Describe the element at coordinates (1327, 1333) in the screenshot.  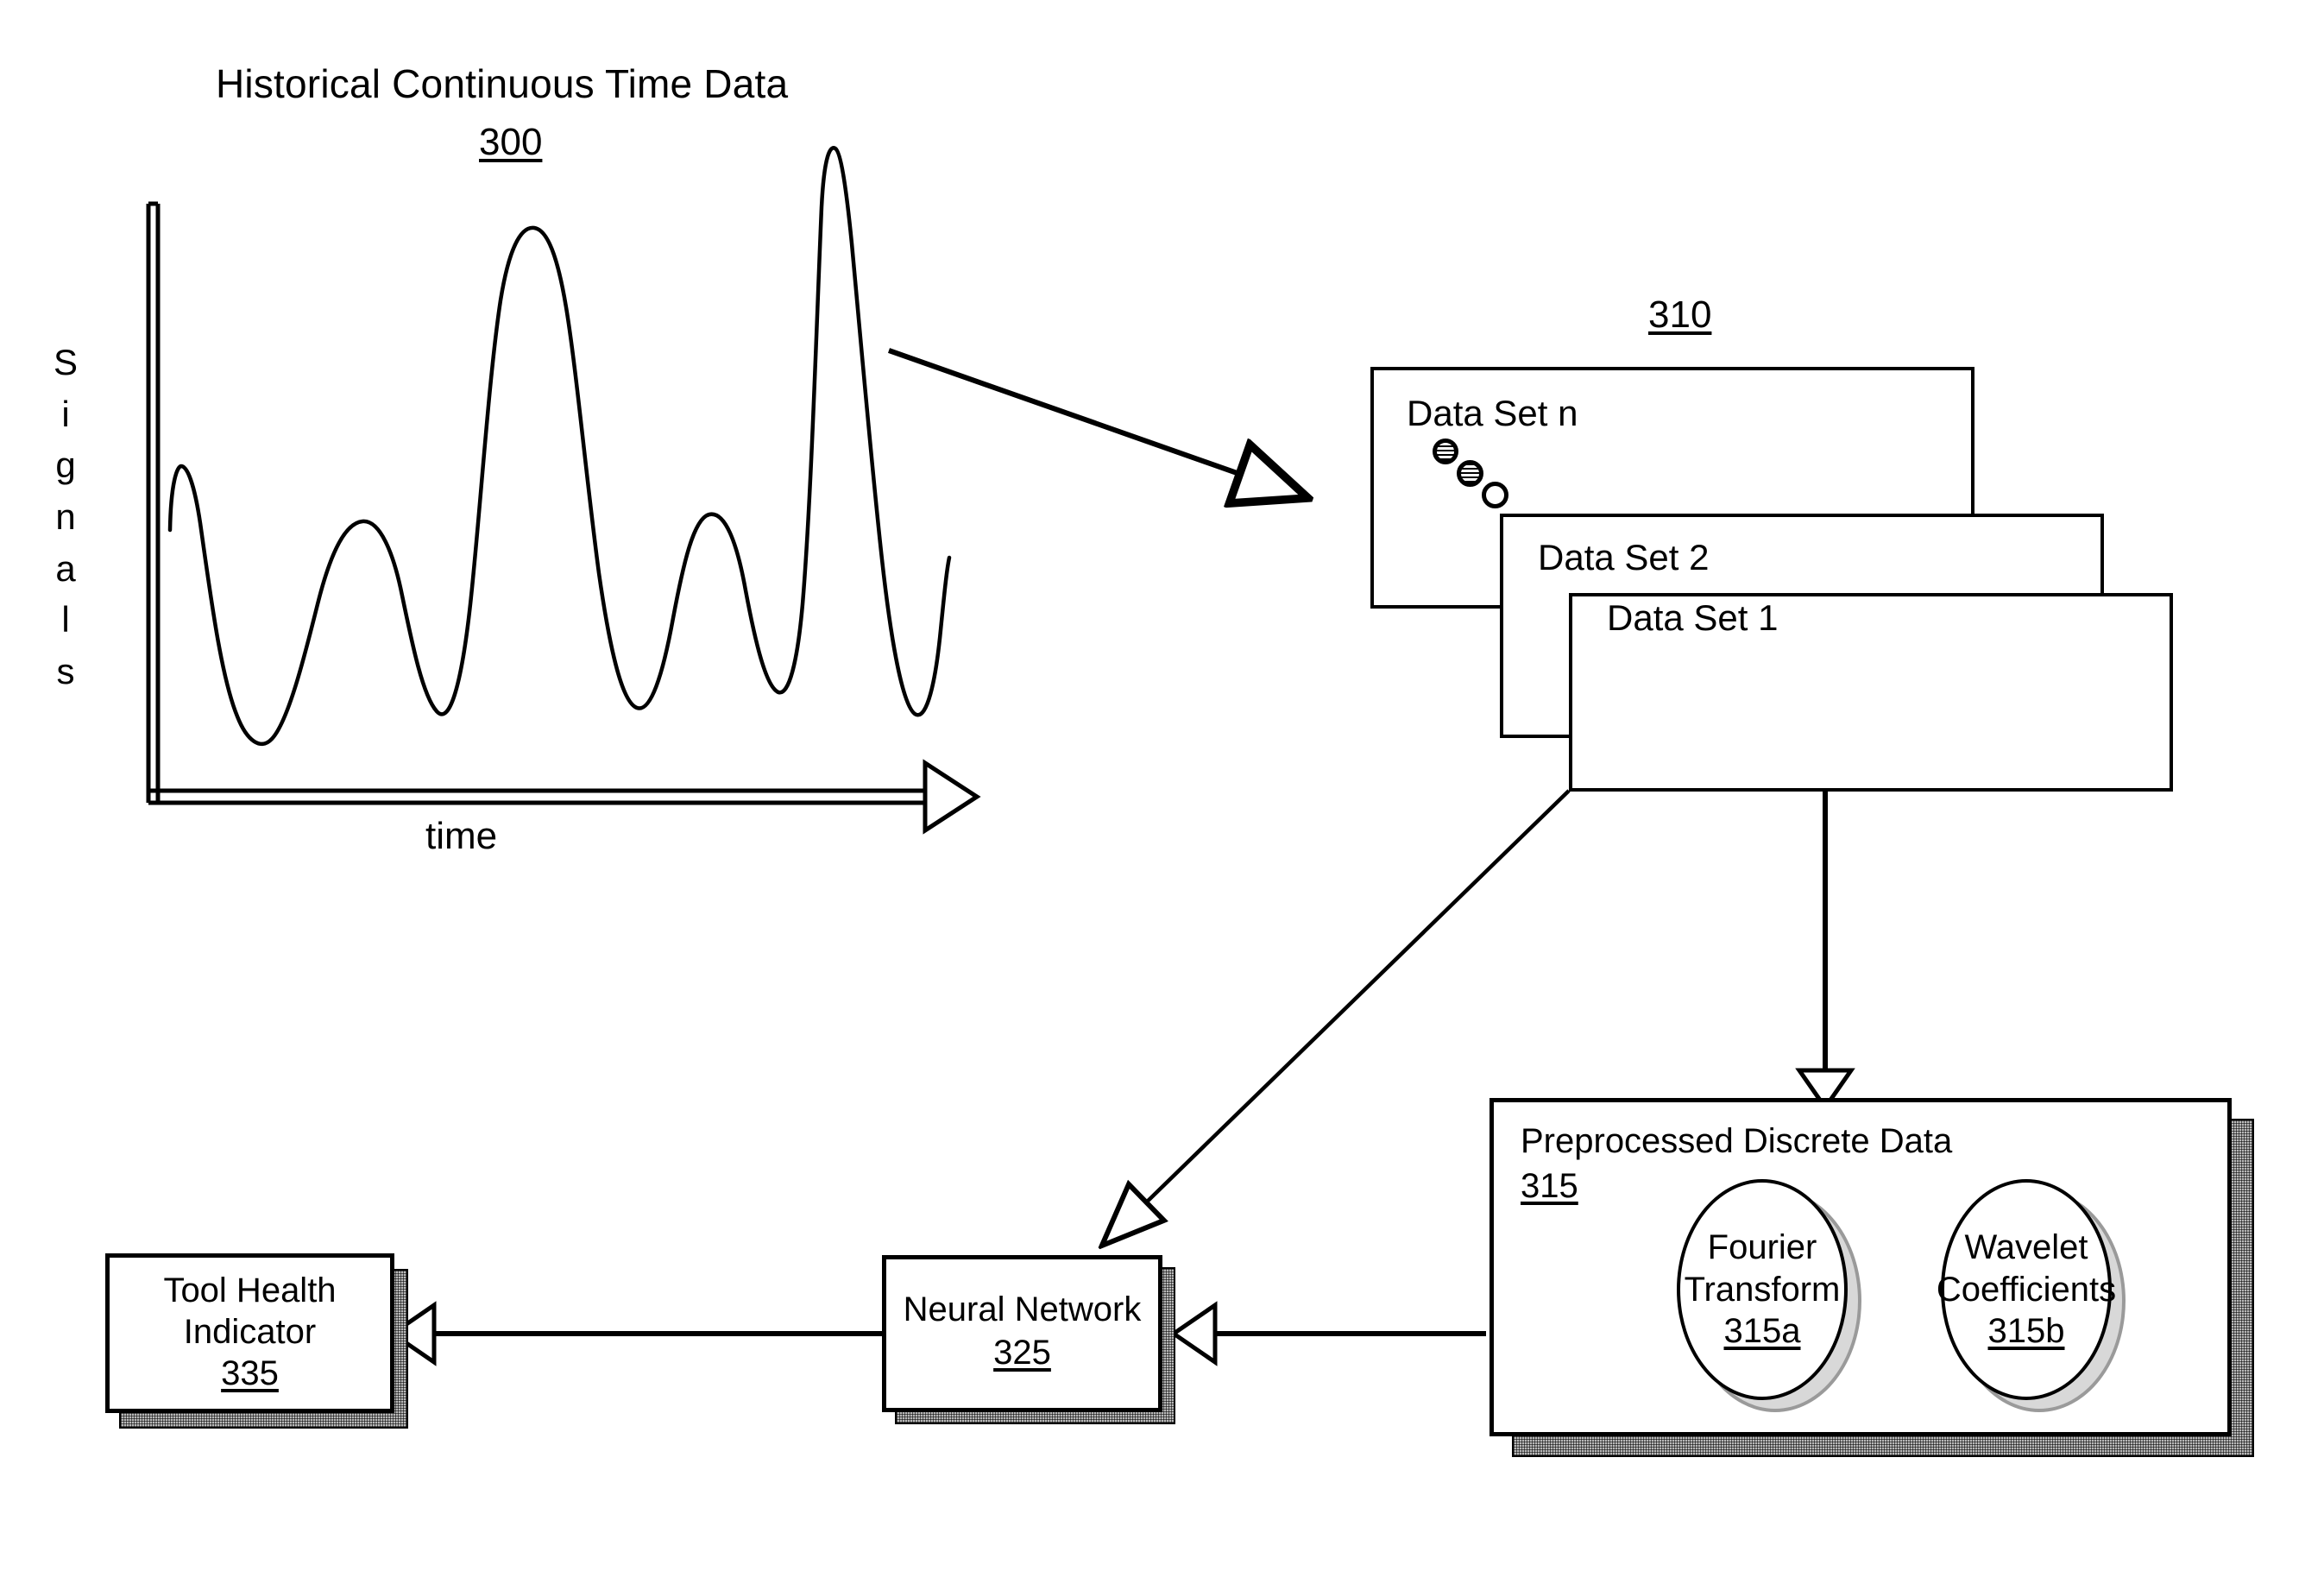
I see `arrow-preprocessed-to-neural-network` at that location.